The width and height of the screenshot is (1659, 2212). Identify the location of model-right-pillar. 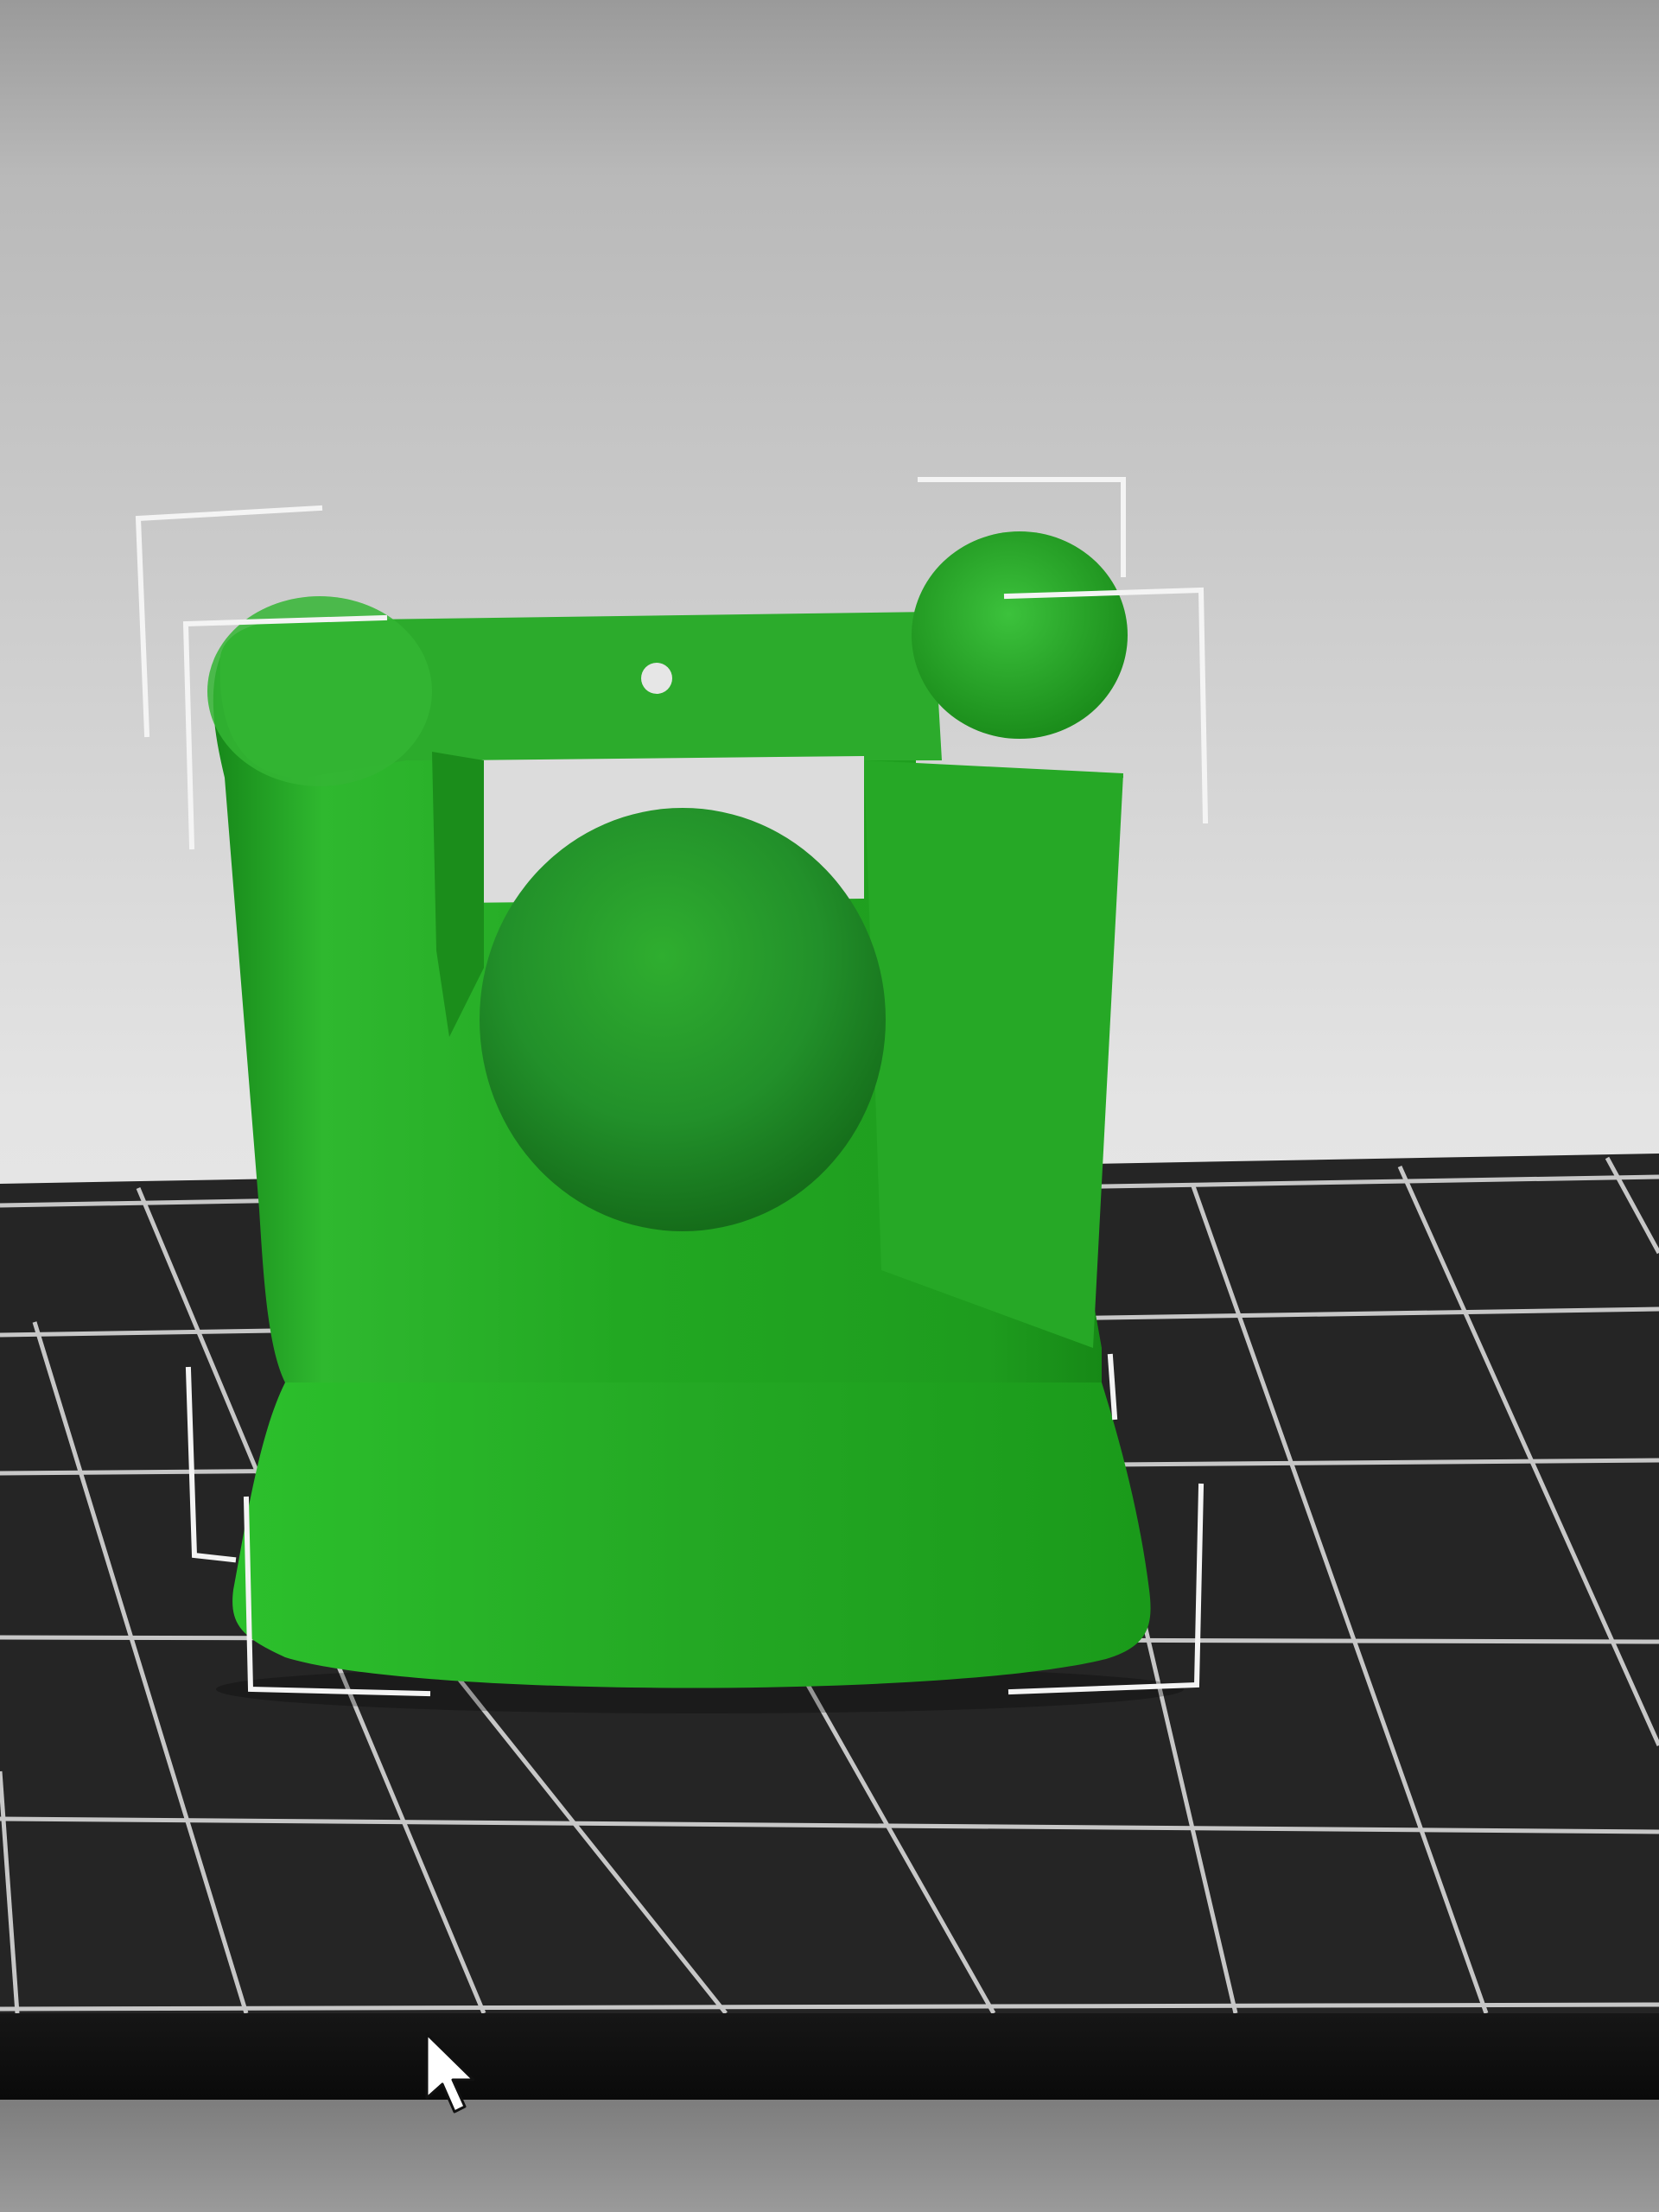
(994, 1054).